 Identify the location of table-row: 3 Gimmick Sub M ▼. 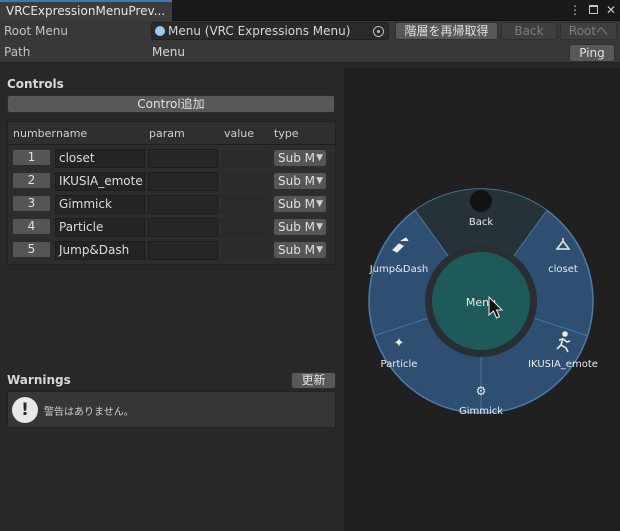
(171, 204).